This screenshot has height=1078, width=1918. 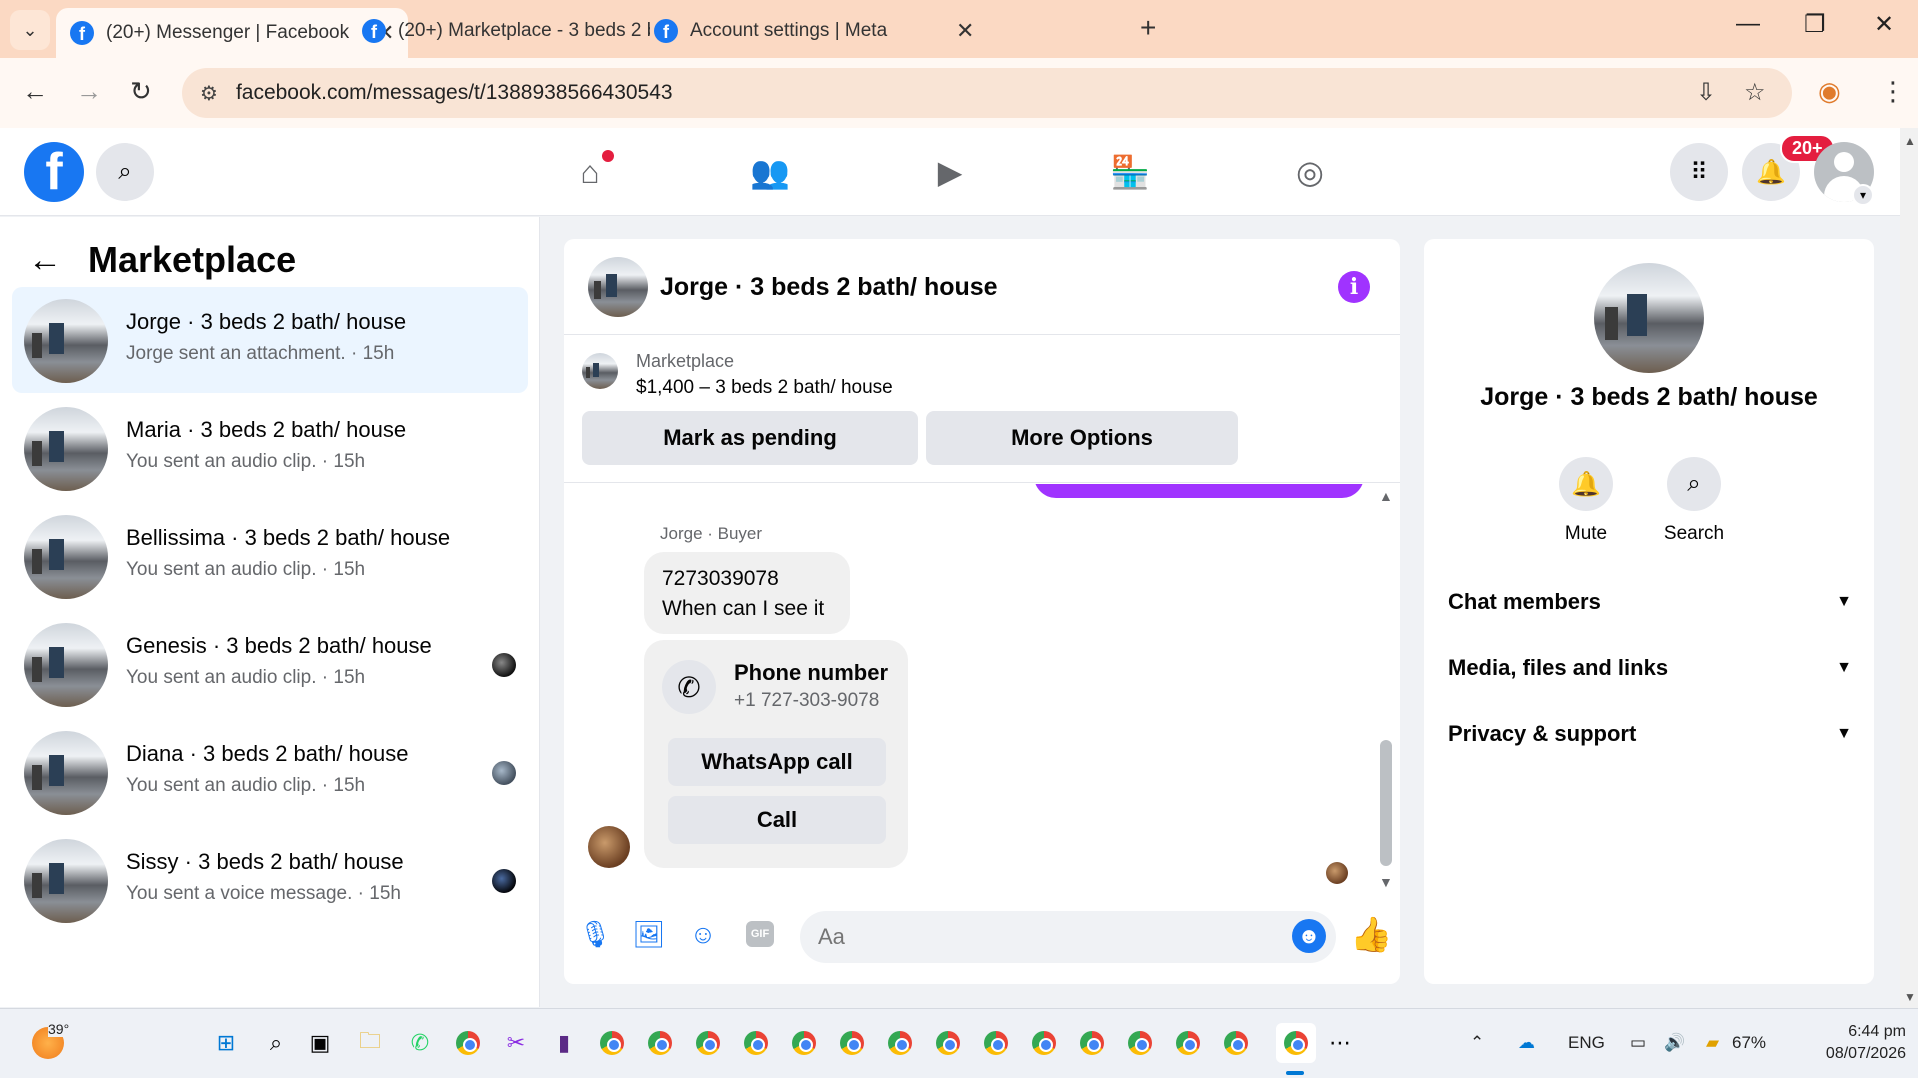 I want to click on account-chevron-down-icon: ▾, so click(x=1863, y=195).